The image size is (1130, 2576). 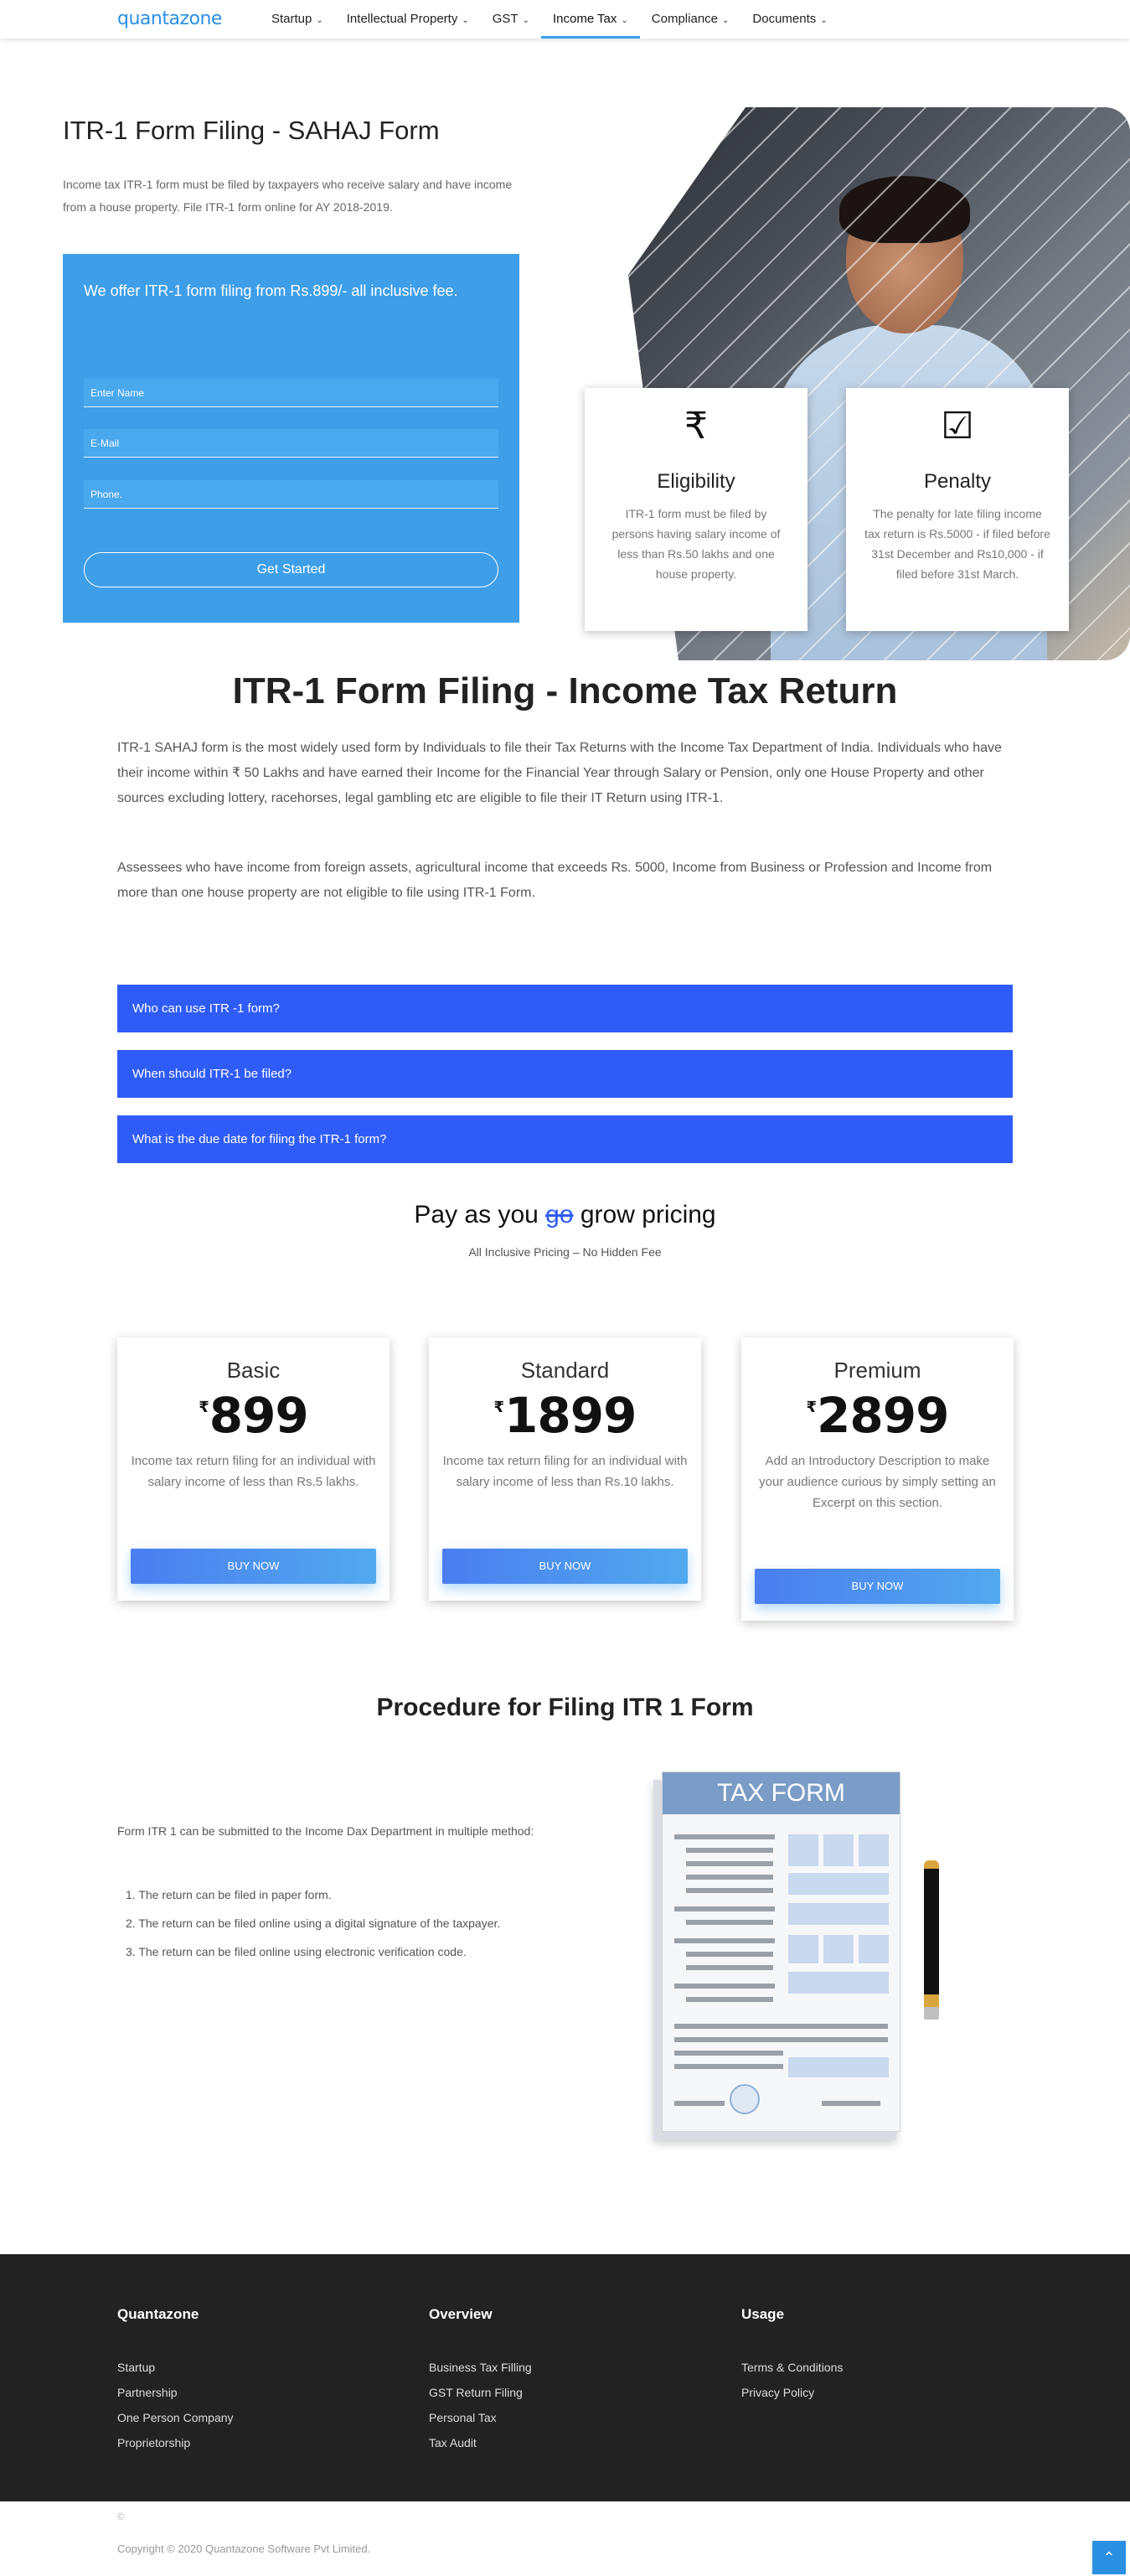 I want to click on hero-title: ITR-1 Form Filing - SAHAJ Form, so click(x=251, y=130).